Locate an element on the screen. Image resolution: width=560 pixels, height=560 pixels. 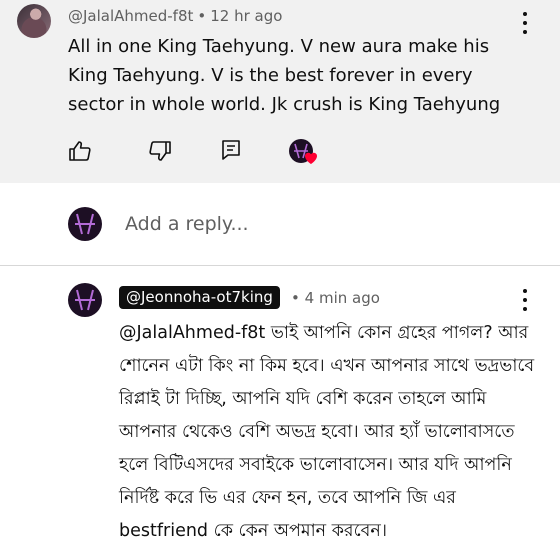
reply-author-avatar is located at coordinates (85, 300).